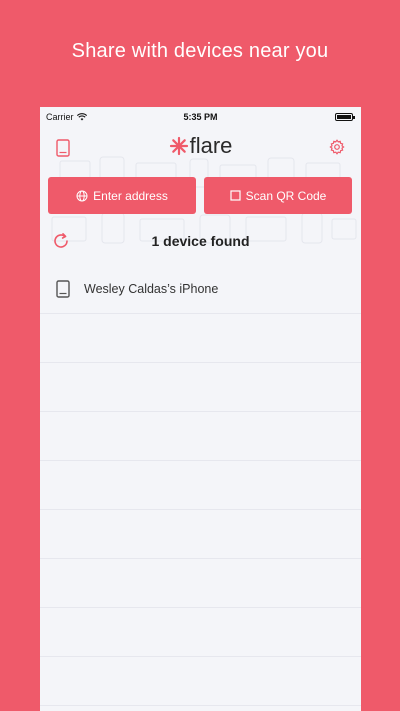 This screenshot has height=711, width=400. I want to click on devices-found-text: 1 device found, so click(200, 241).